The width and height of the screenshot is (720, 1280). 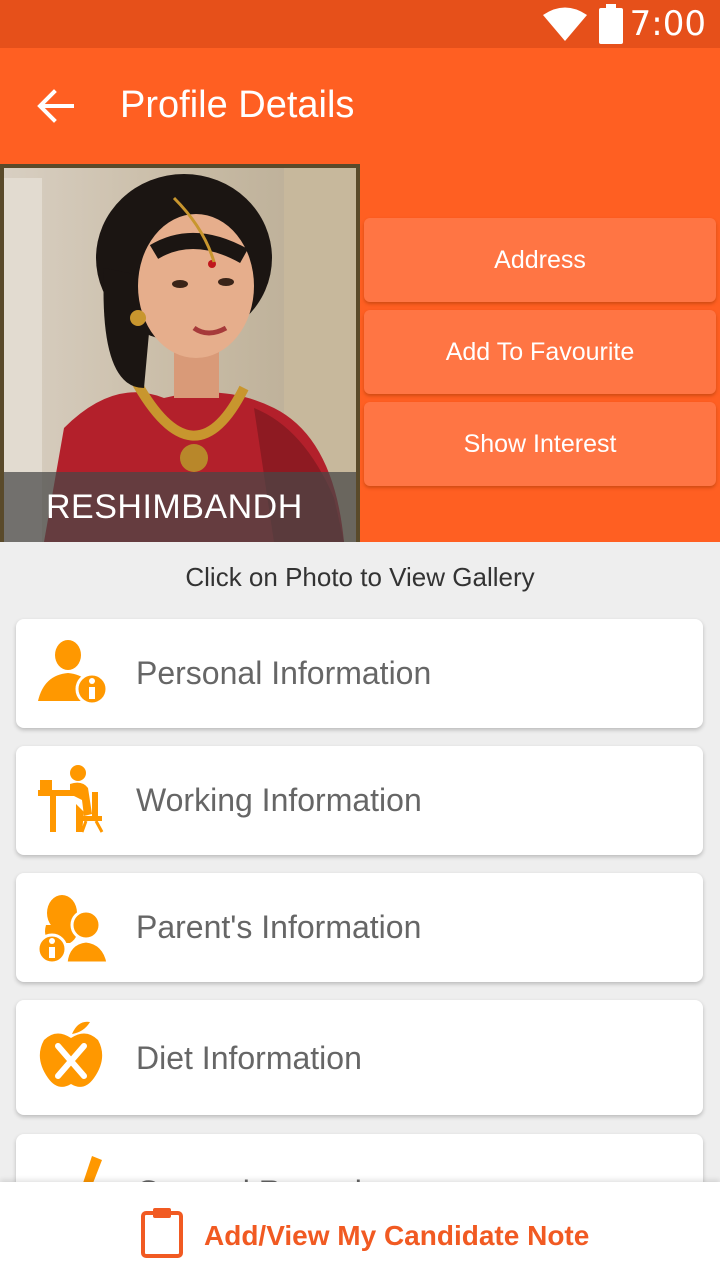 What do you see at coordinates (667, 24) in the screenshot?
I see `status-time: 7:00` at bounding box center [667, 24].